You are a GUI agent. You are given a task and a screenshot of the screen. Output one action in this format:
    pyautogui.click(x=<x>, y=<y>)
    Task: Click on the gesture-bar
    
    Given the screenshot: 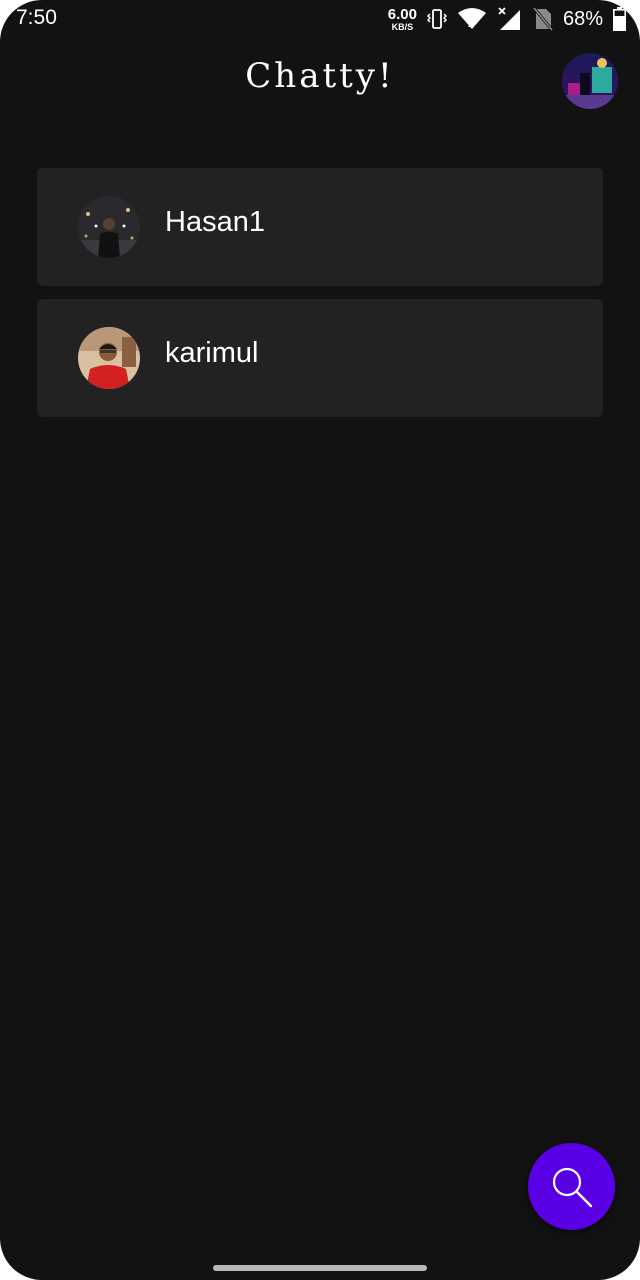 What is the action you would take?
    pyautogui.click(x=320, y=1268)
    